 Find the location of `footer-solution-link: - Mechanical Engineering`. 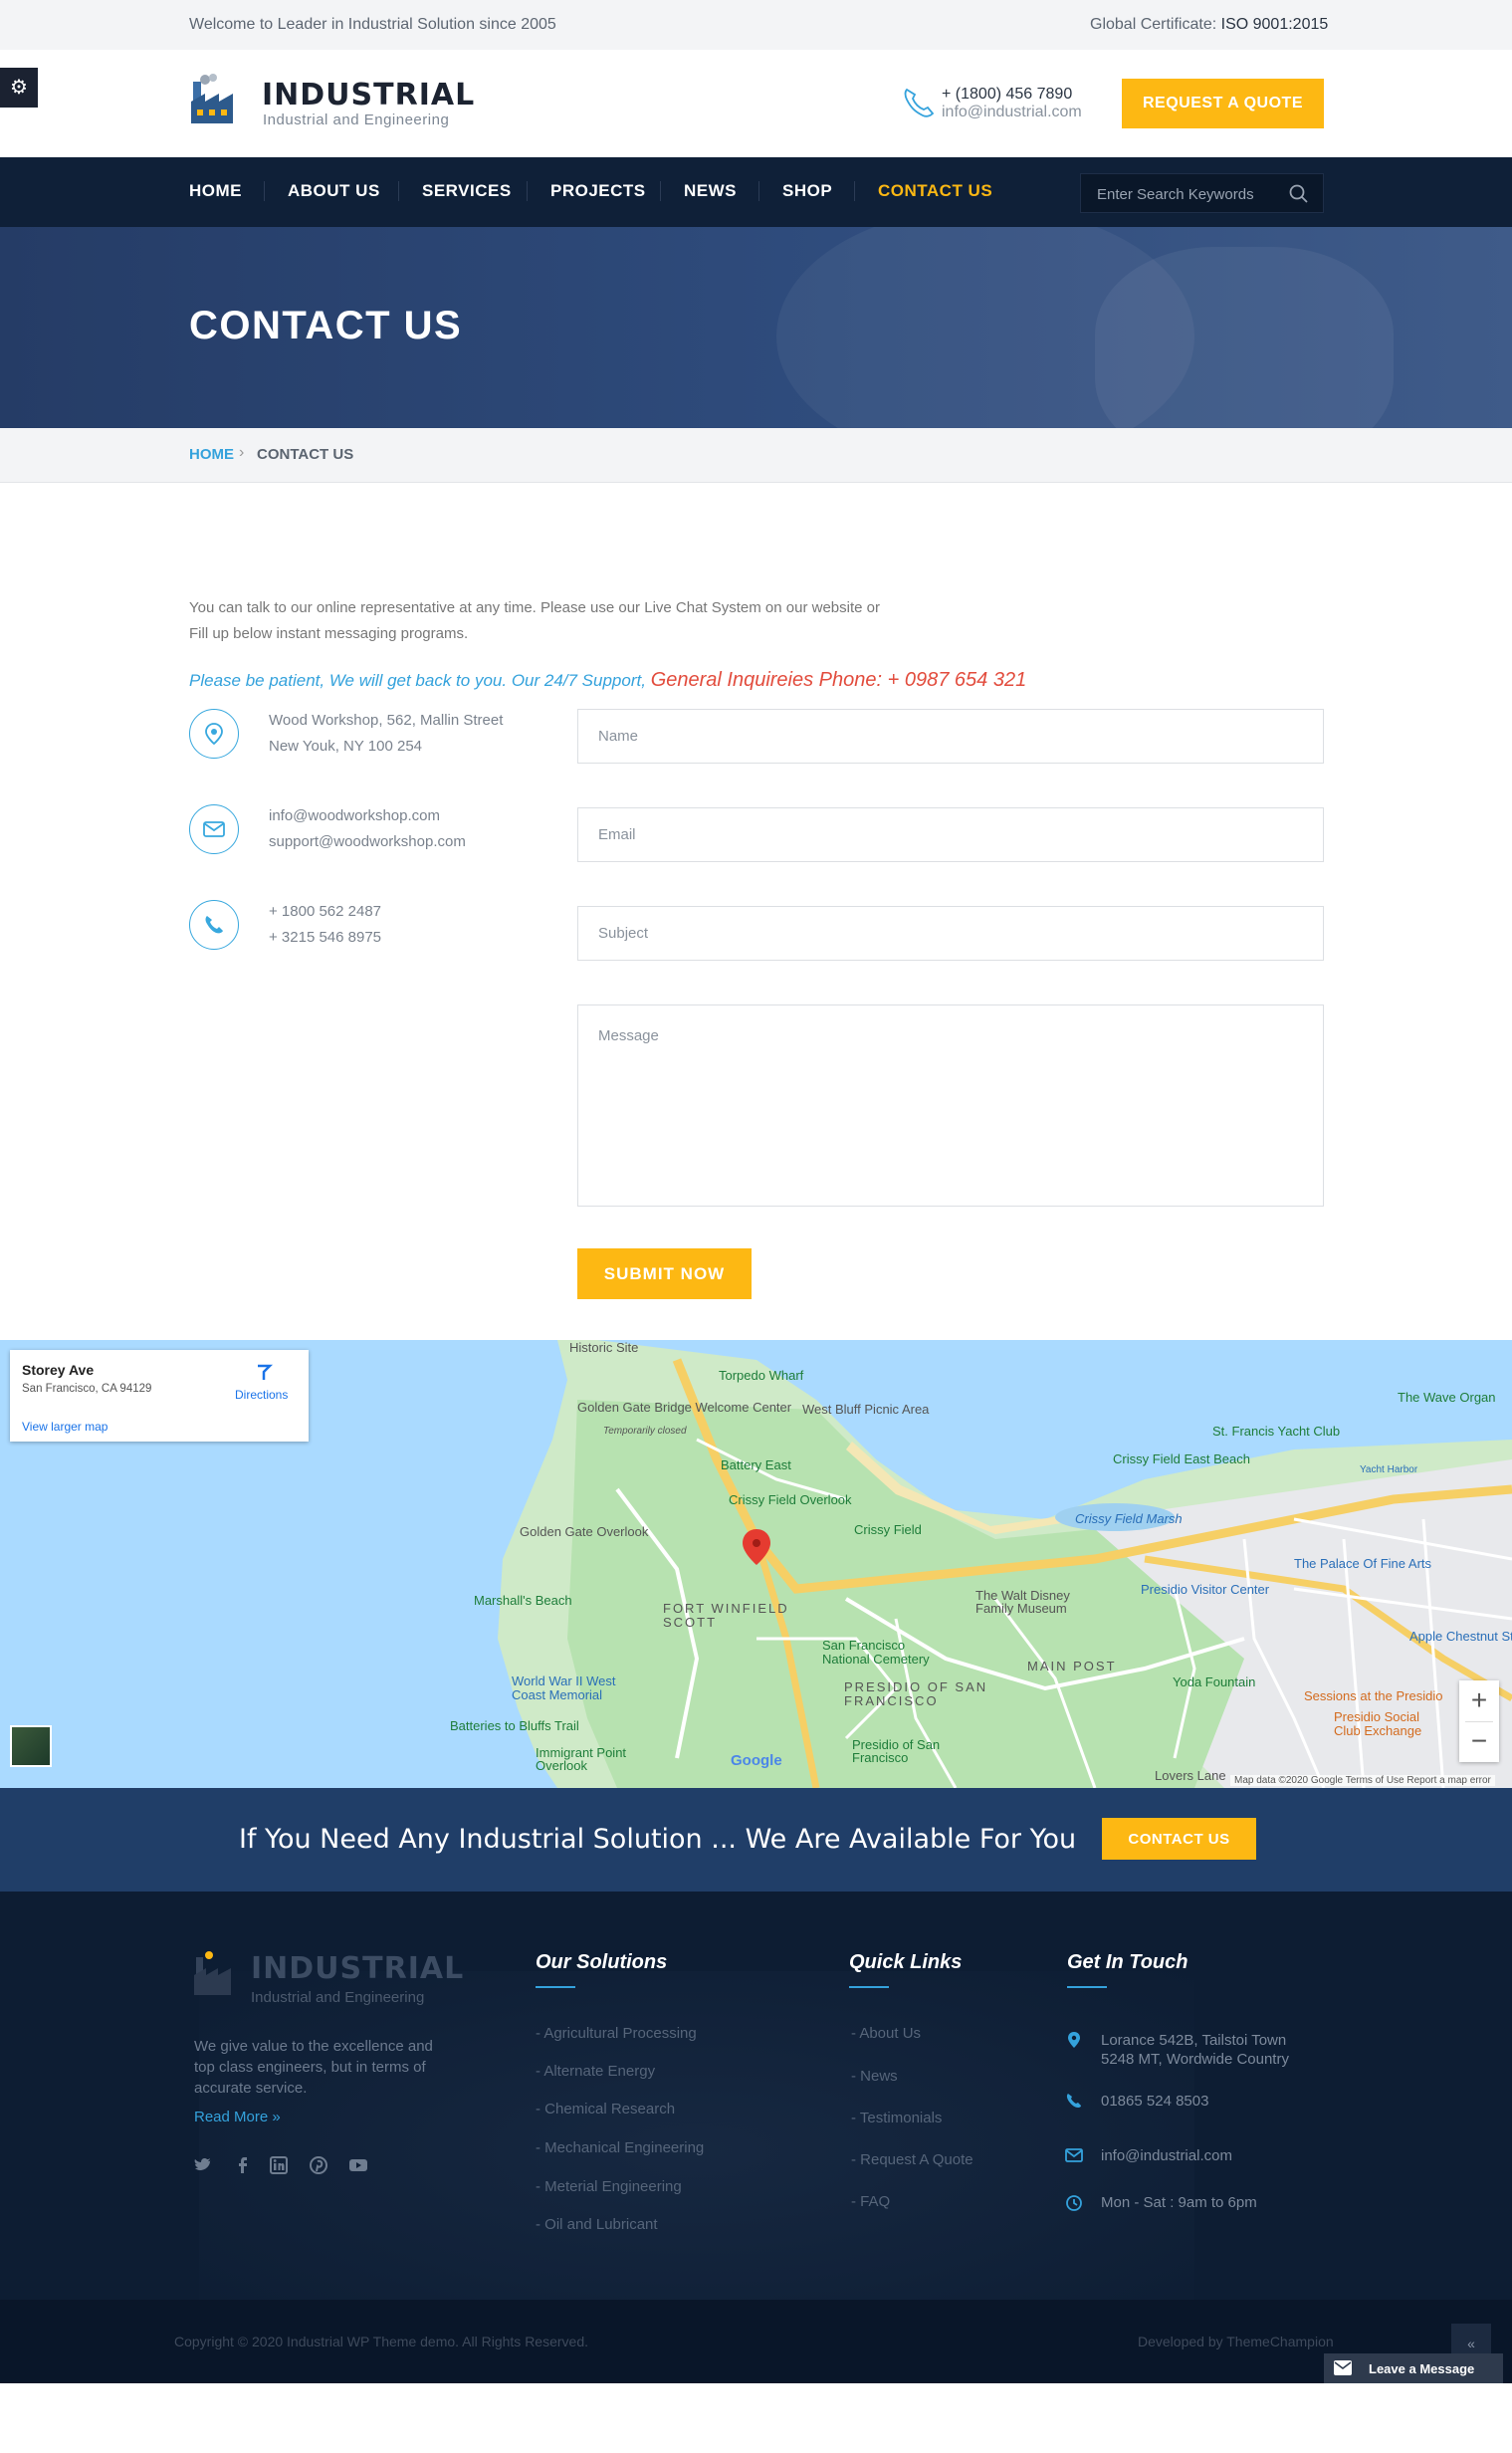

footer-solution-link: - Mechanical Engineering is located at coordinates (620, 2147).